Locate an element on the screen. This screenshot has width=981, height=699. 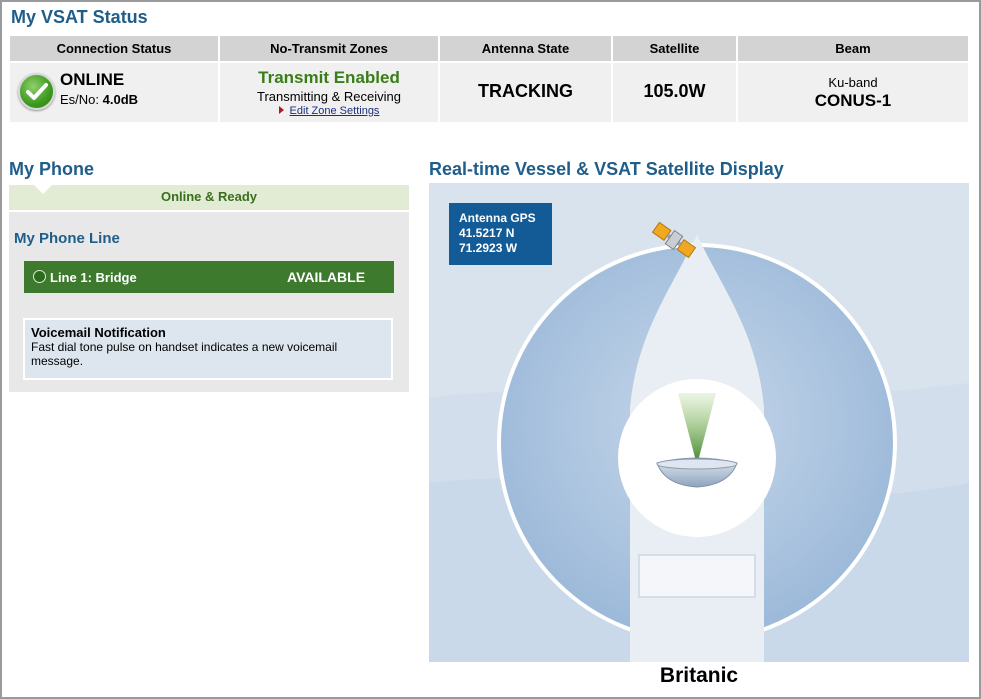
status-pointer is located at coordinates (43, 189).